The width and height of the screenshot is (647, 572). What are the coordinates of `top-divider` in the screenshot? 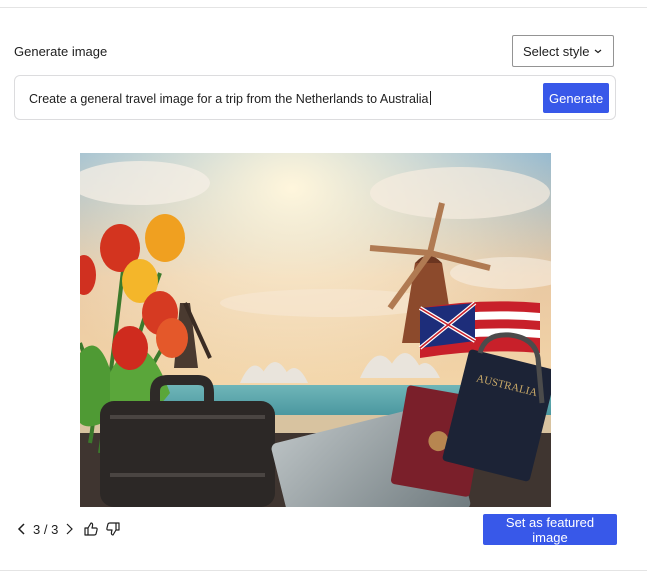 It's located at (323, 7).